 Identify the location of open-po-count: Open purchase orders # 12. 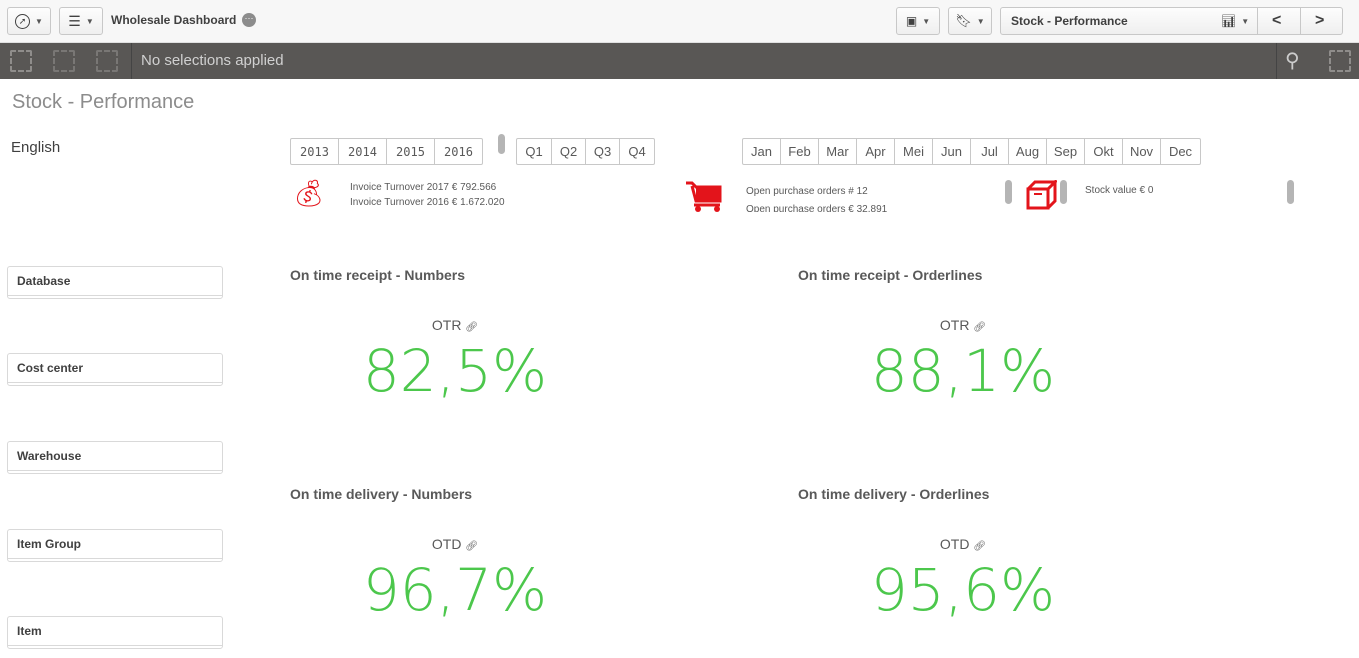
(807, 191).